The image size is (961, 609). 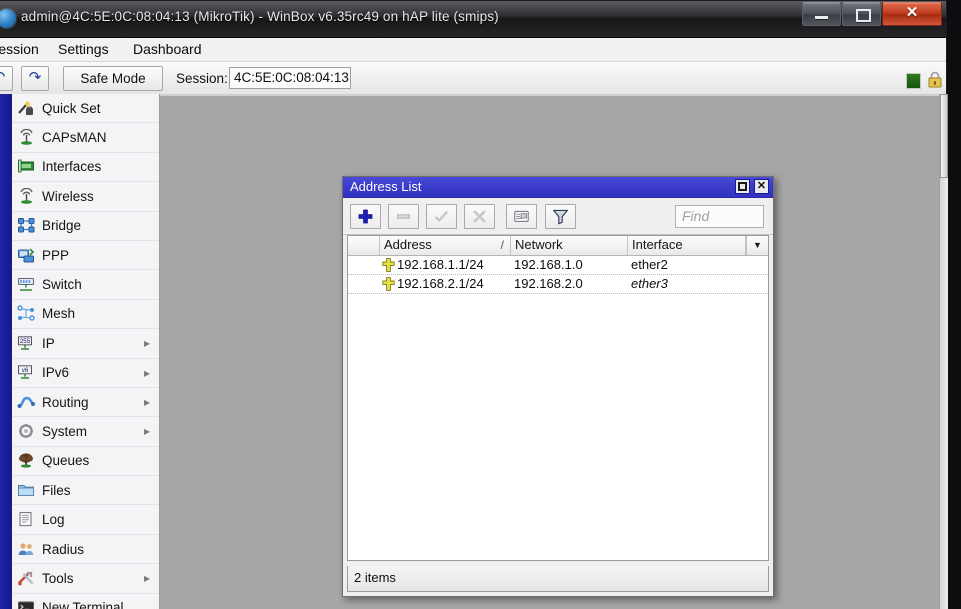 I want to click on sidebar-item-new-terminal: New Terminal, so click(x=85, y=601).